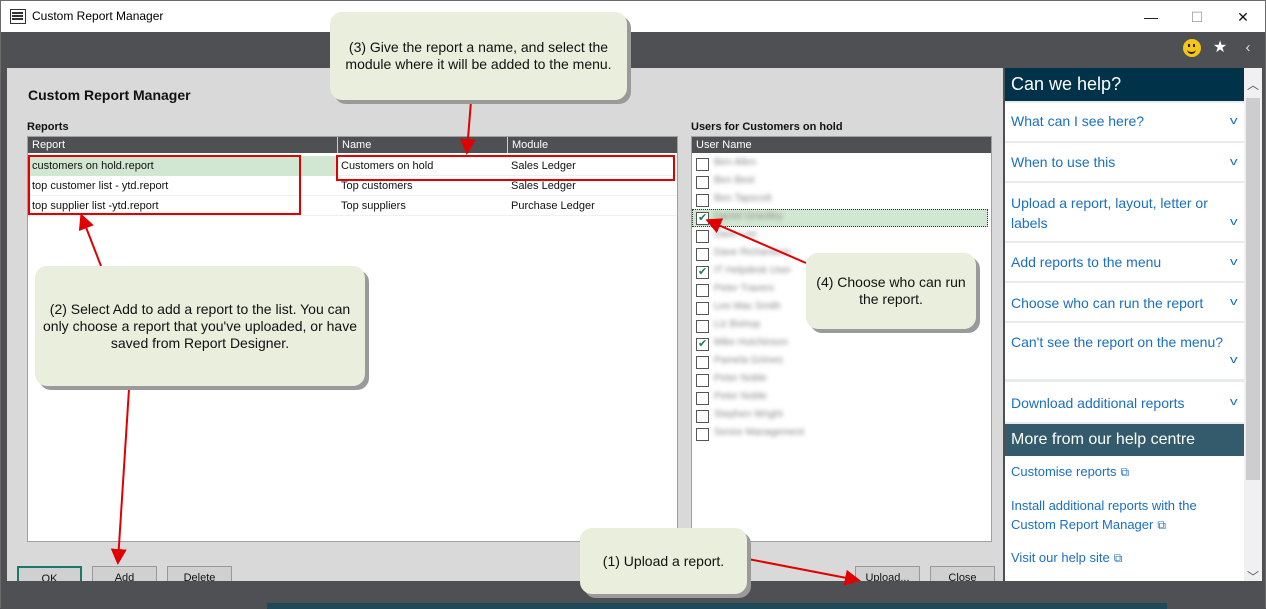  What do you see at coordinates (371, 206) in the screenshot?
I see `report-name-cell: Top suppliers` at bounding box center [371, 206].